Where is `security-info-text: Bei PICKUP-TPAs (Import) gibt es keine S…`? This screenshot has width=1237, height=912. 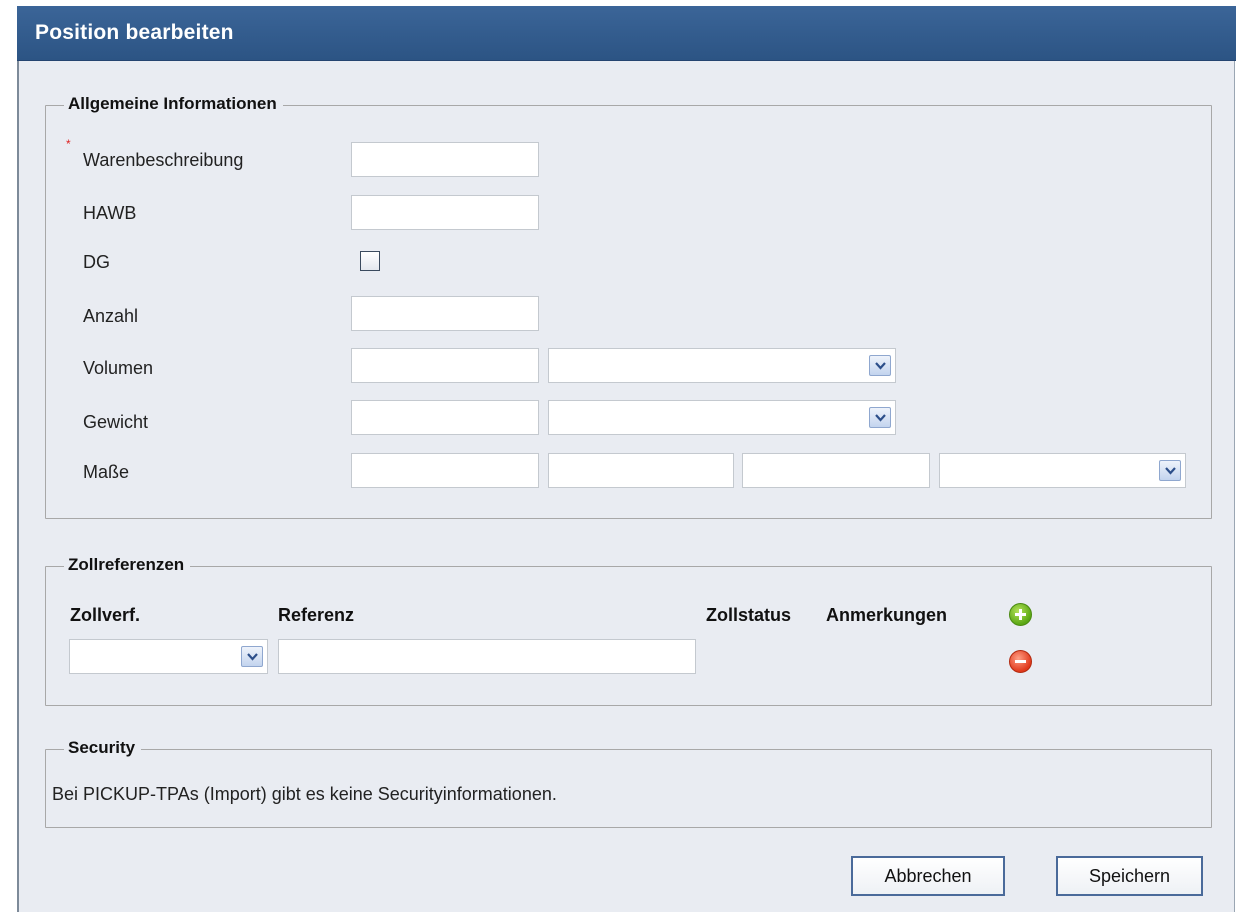
security-info-text: Bei PICKUP-TPAs (Import) gibt es keine S… is located at coordinates (304, 794).